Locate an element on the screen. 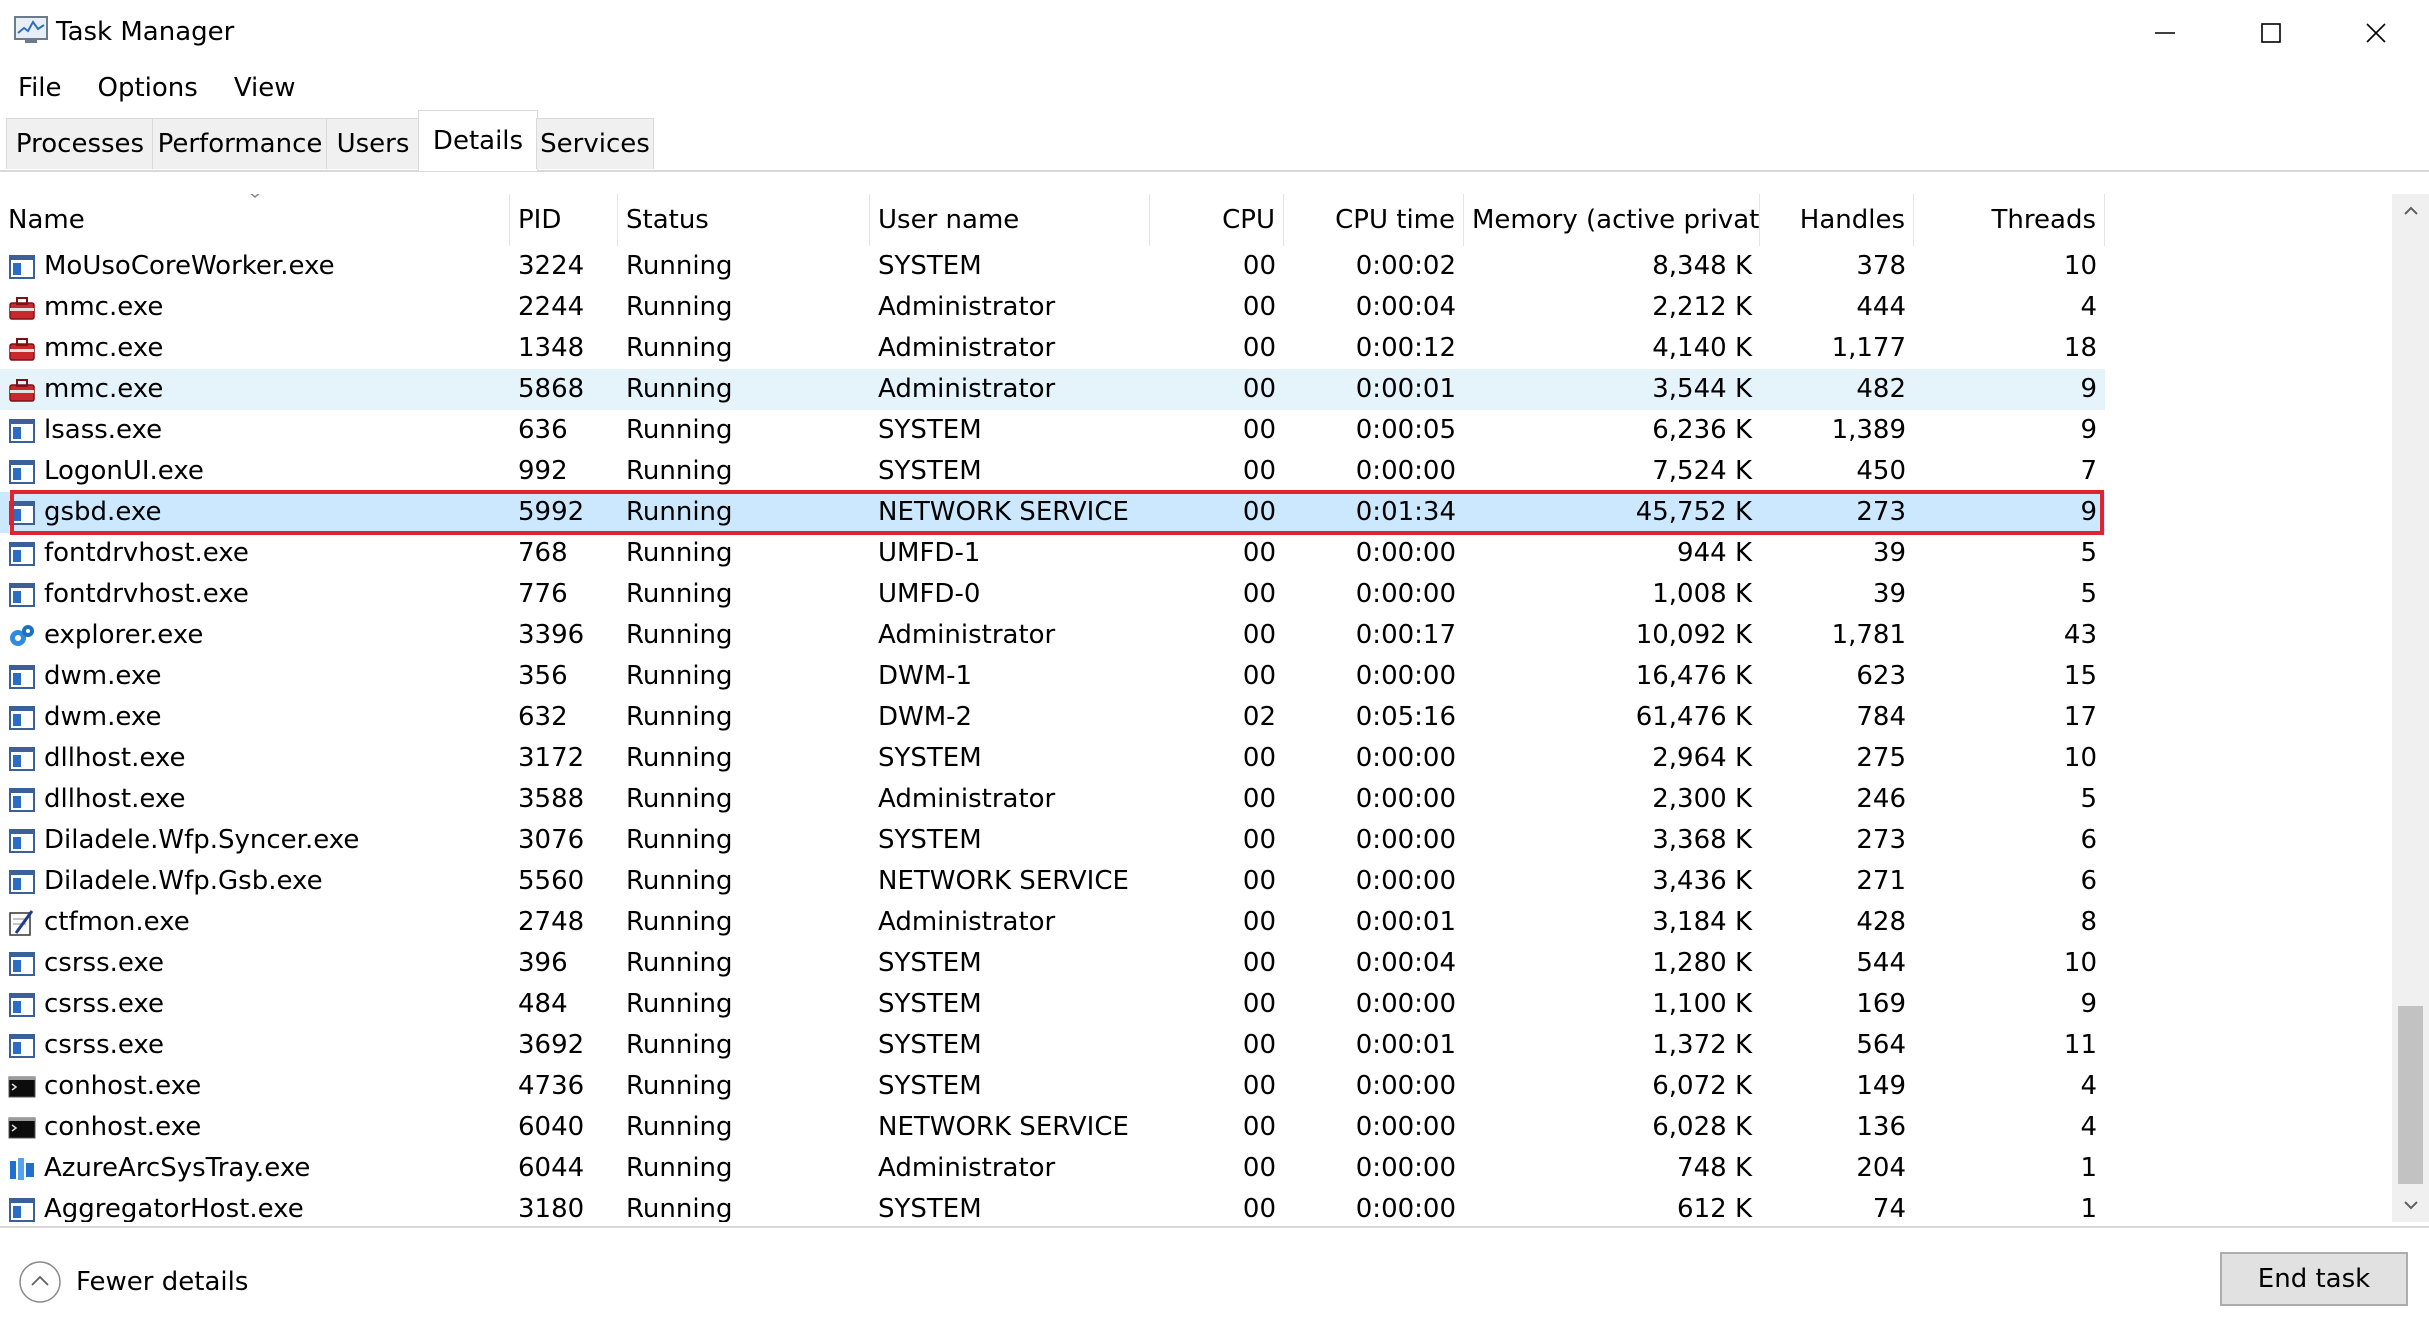 This screenshot has height=1339, width=2429. cell-user: SYSTEM is located at coordinates (930, 266).